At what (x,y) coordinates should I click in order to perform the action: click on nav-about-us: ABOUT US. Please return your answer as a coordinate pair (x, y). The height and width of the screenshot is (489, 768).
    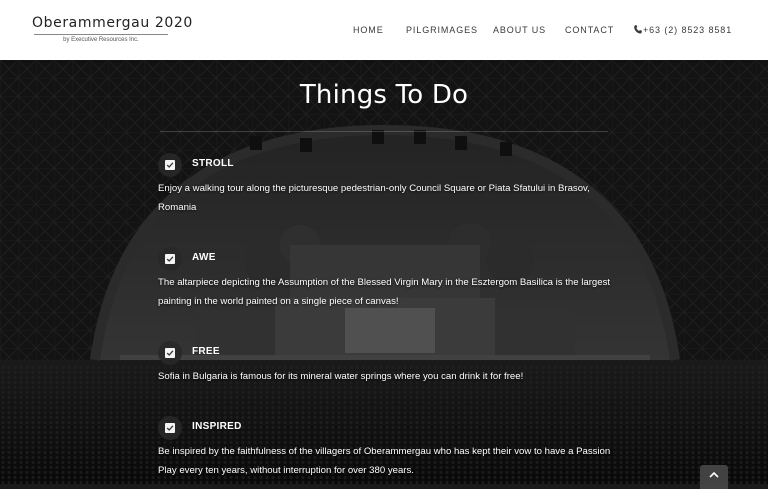
    Looking at the image, I should click on (519, 30).